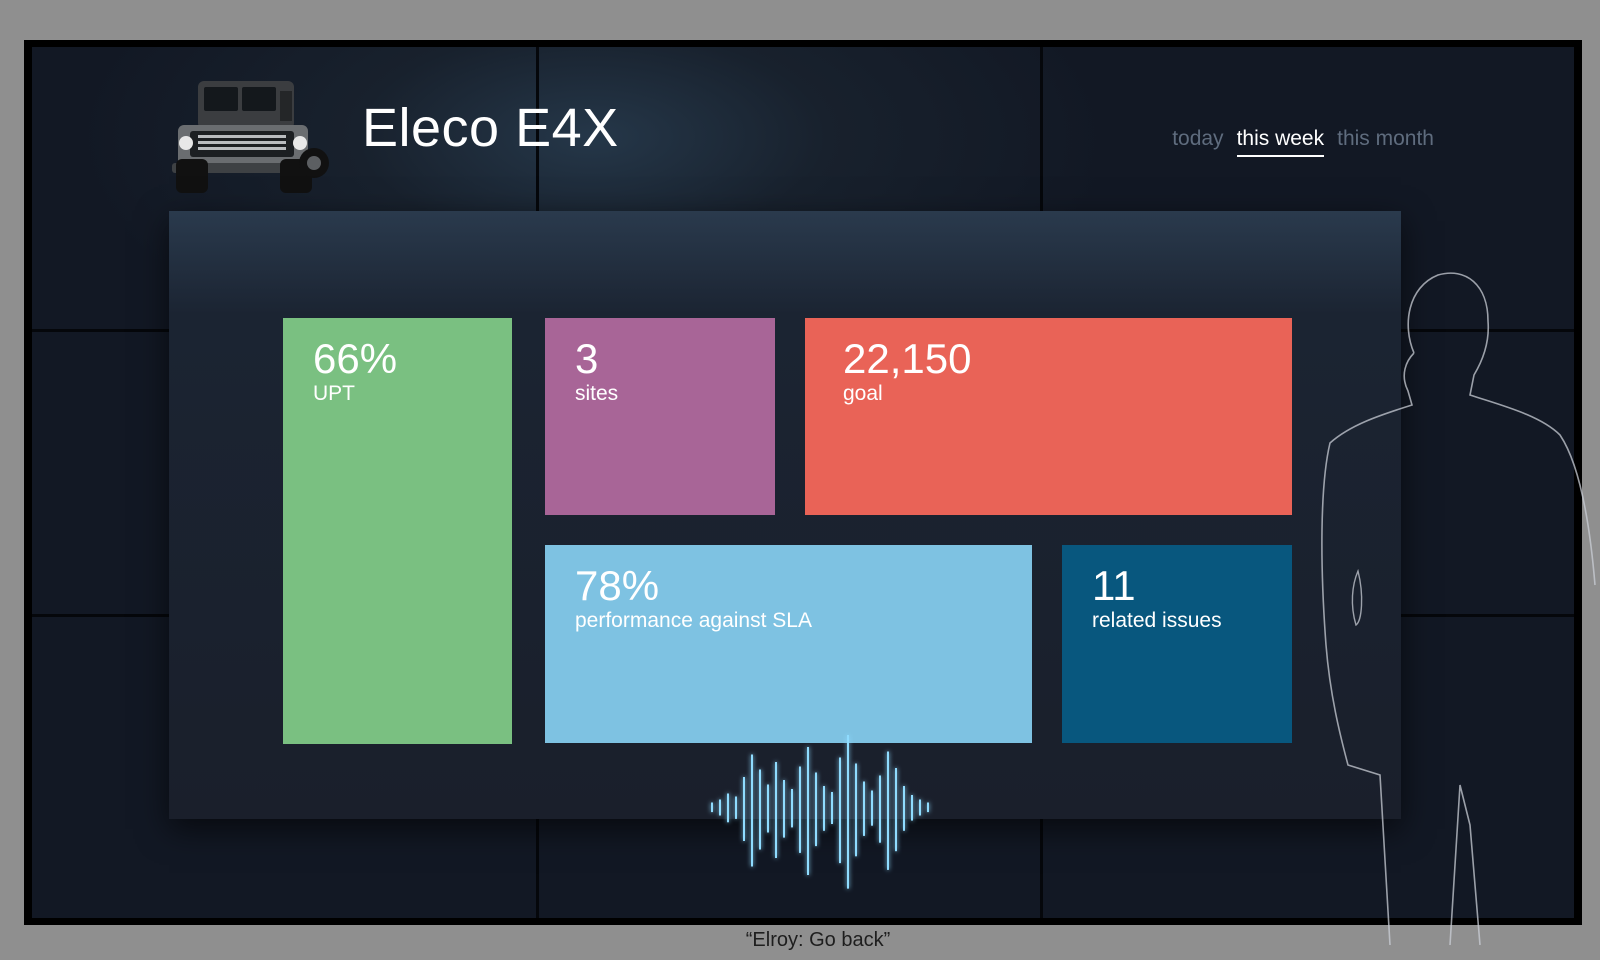  I want to click on sla-tile: 78% performance against SLA, so click(788, 644).